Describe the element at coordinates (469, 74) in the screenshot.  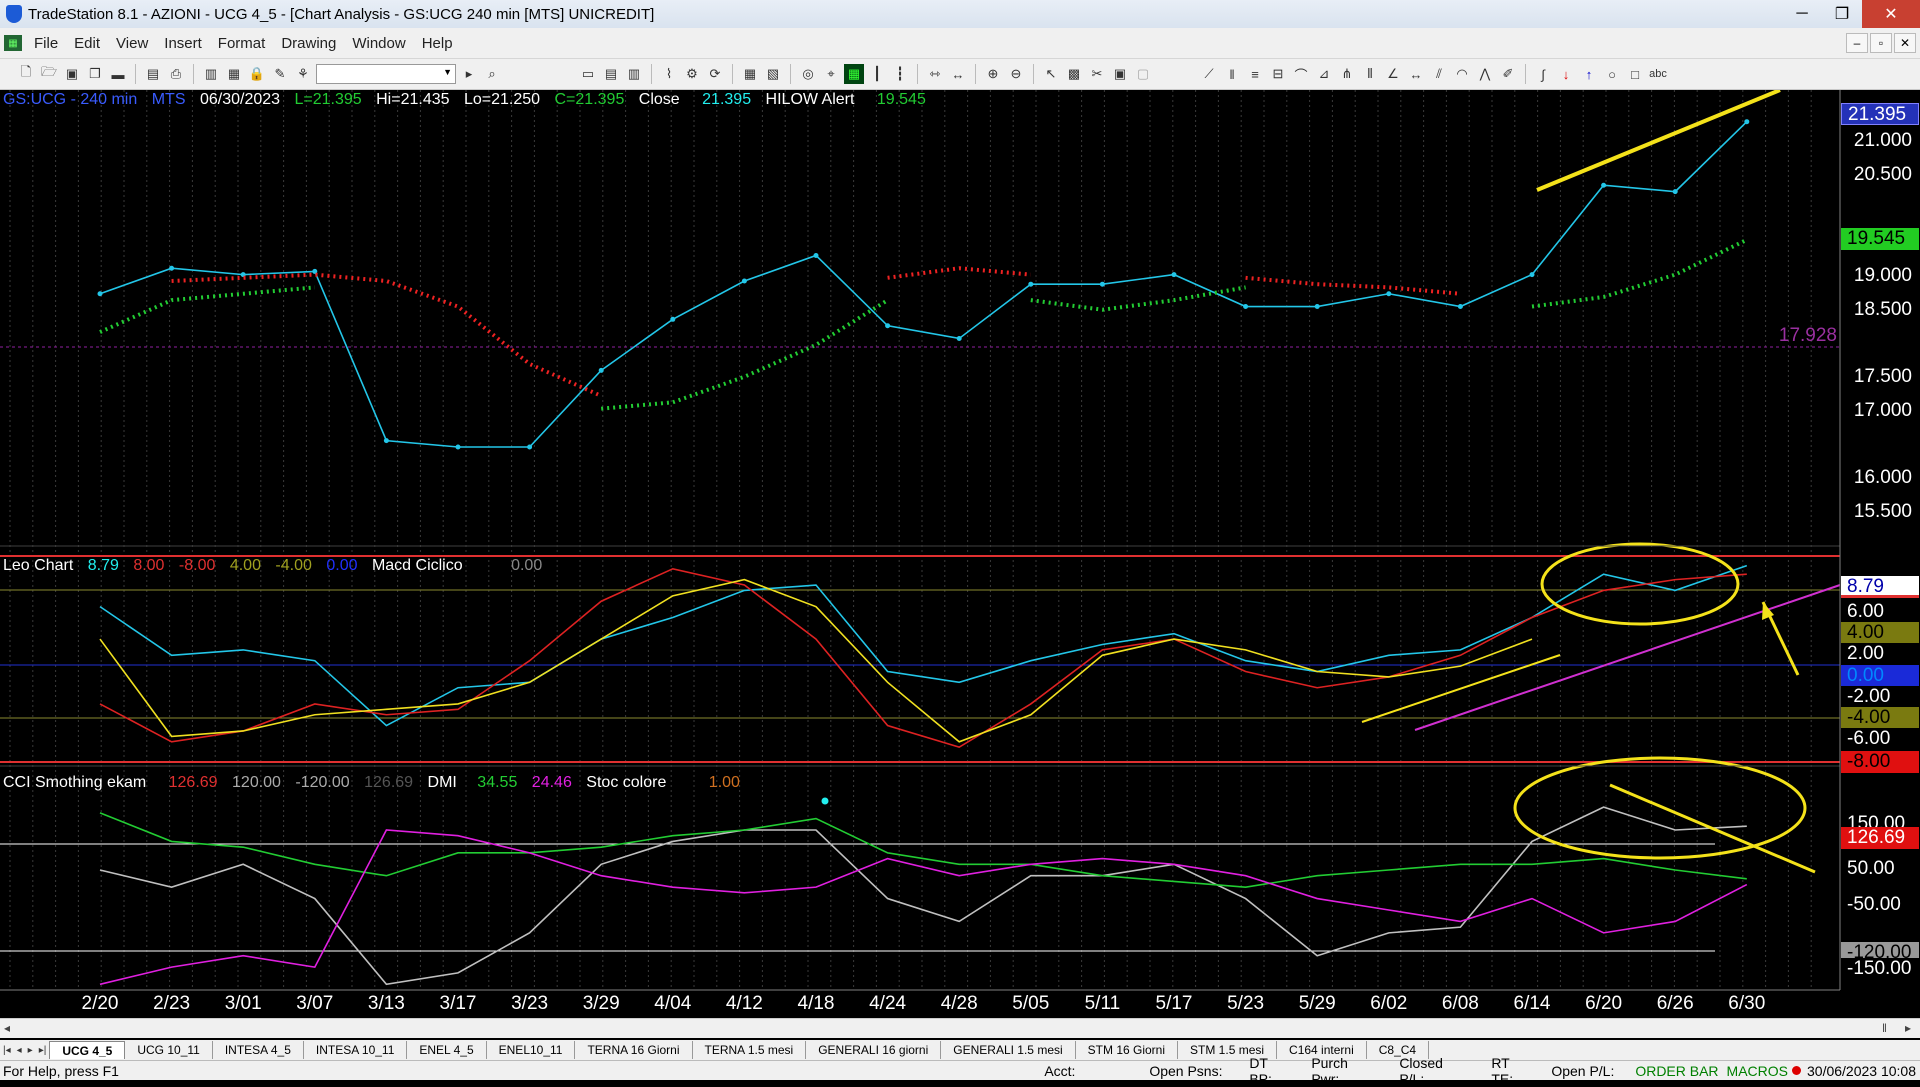
I see `go-arrow-icon: ▸` at that location.